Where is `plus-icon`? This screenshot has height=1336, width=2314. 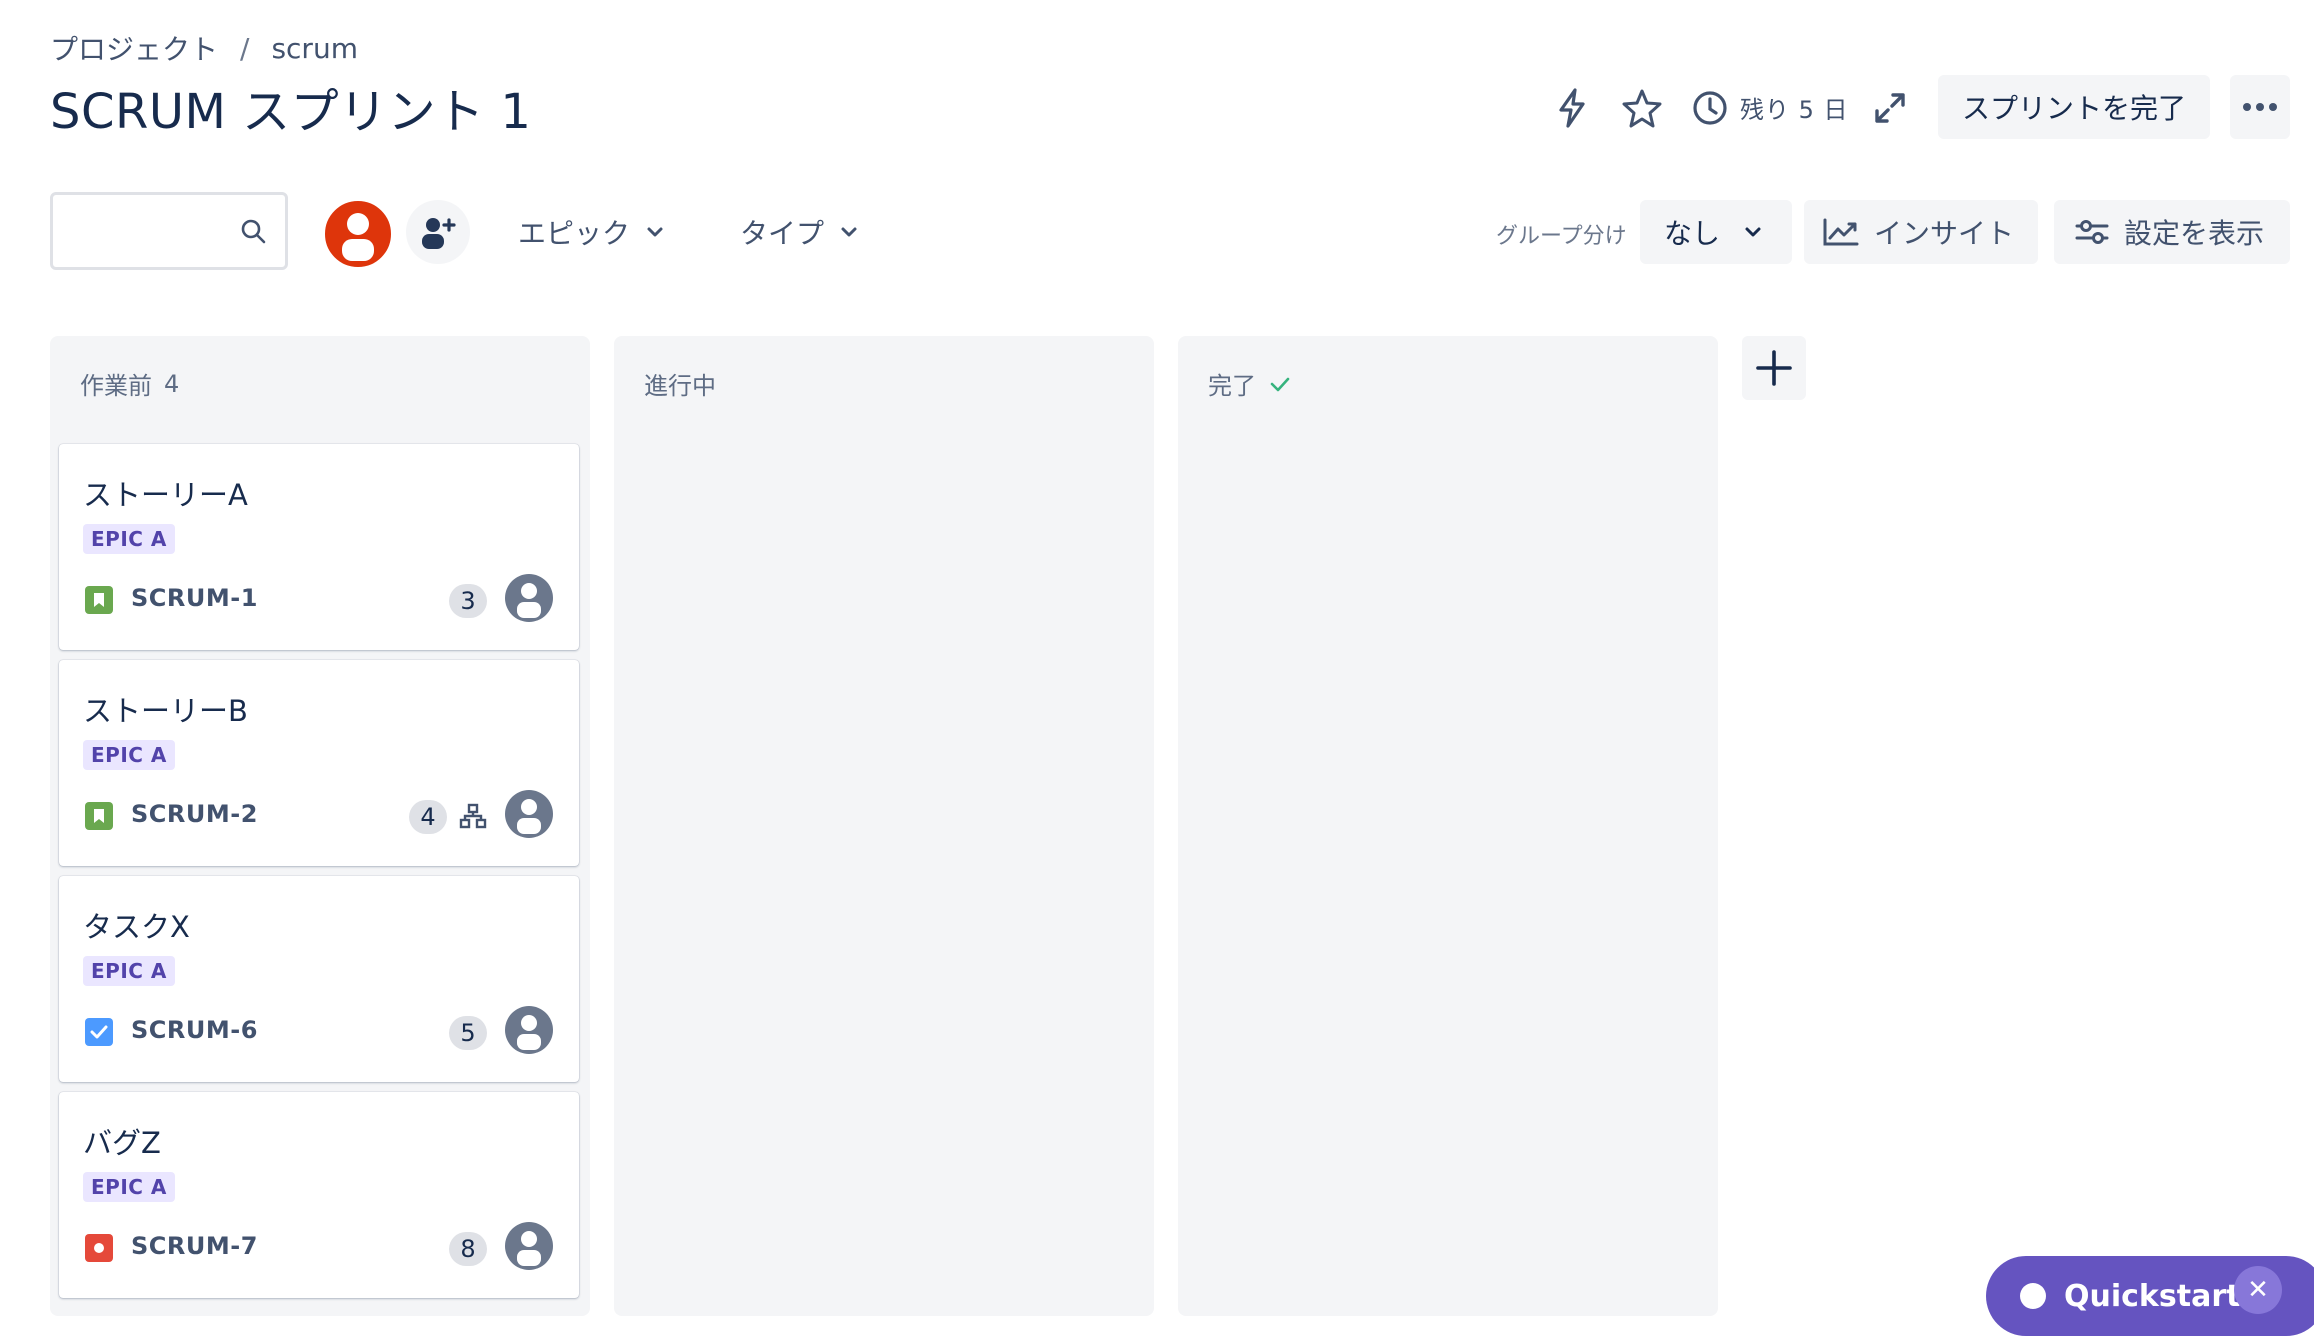
plus-icon is located at coordinates (1774, 368).